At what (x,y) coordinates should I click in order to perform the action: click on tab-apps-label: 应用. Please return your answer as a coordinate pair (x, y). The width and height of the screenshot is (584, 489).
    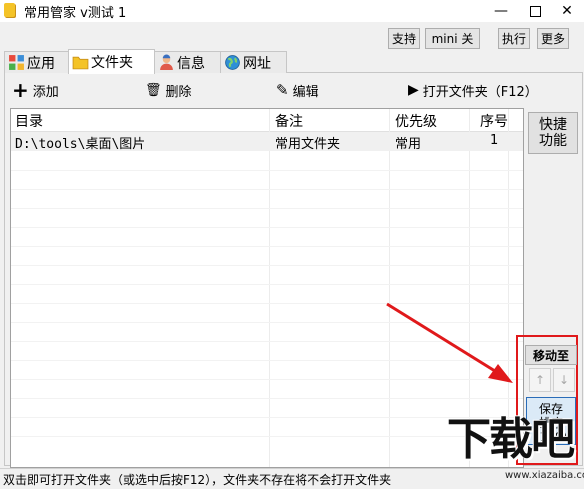
    Looking at the image, I should click on (41, 63).